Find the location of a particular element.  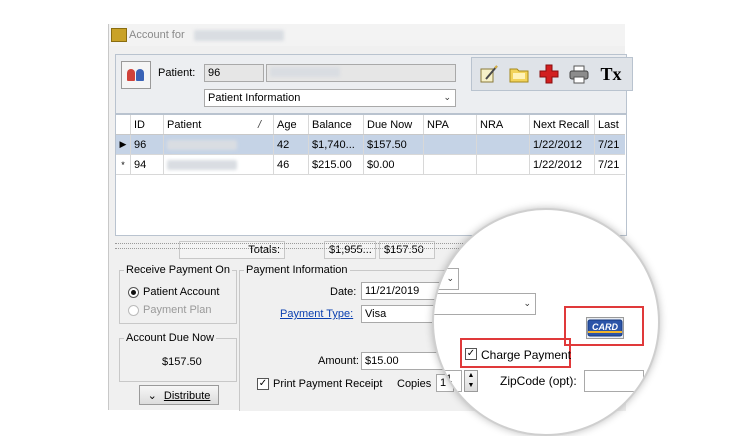

patient-panel: Patient: 96 Patient Information ⌄ Tx is located at coordinates (374, 84).